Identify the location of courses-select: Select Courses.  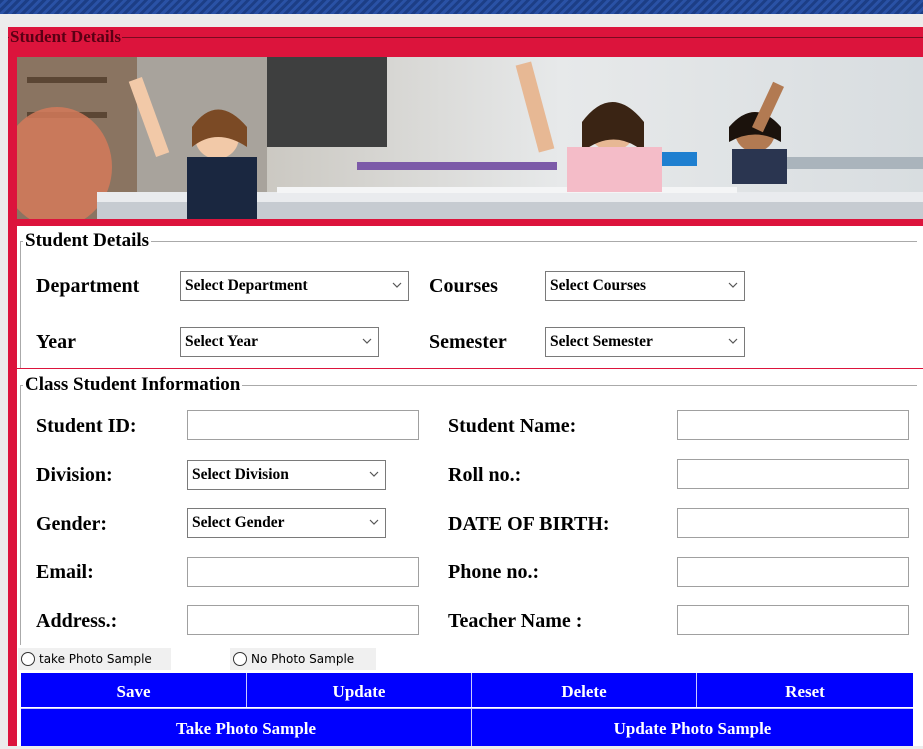
(645, 286).